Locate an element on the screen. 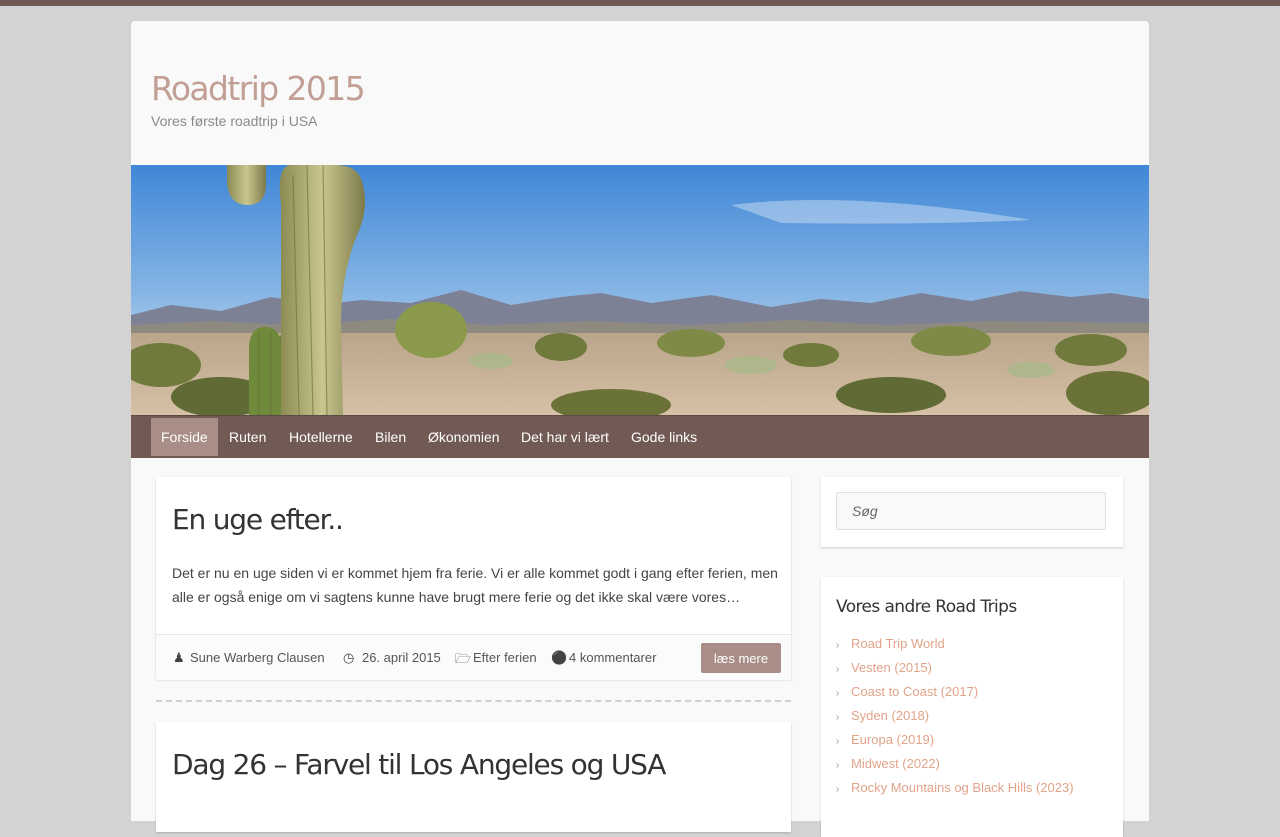 This screenshot has width=1280, height=837. site-description: Vores første roadtrip i USA is located at coordinates (234, 121).